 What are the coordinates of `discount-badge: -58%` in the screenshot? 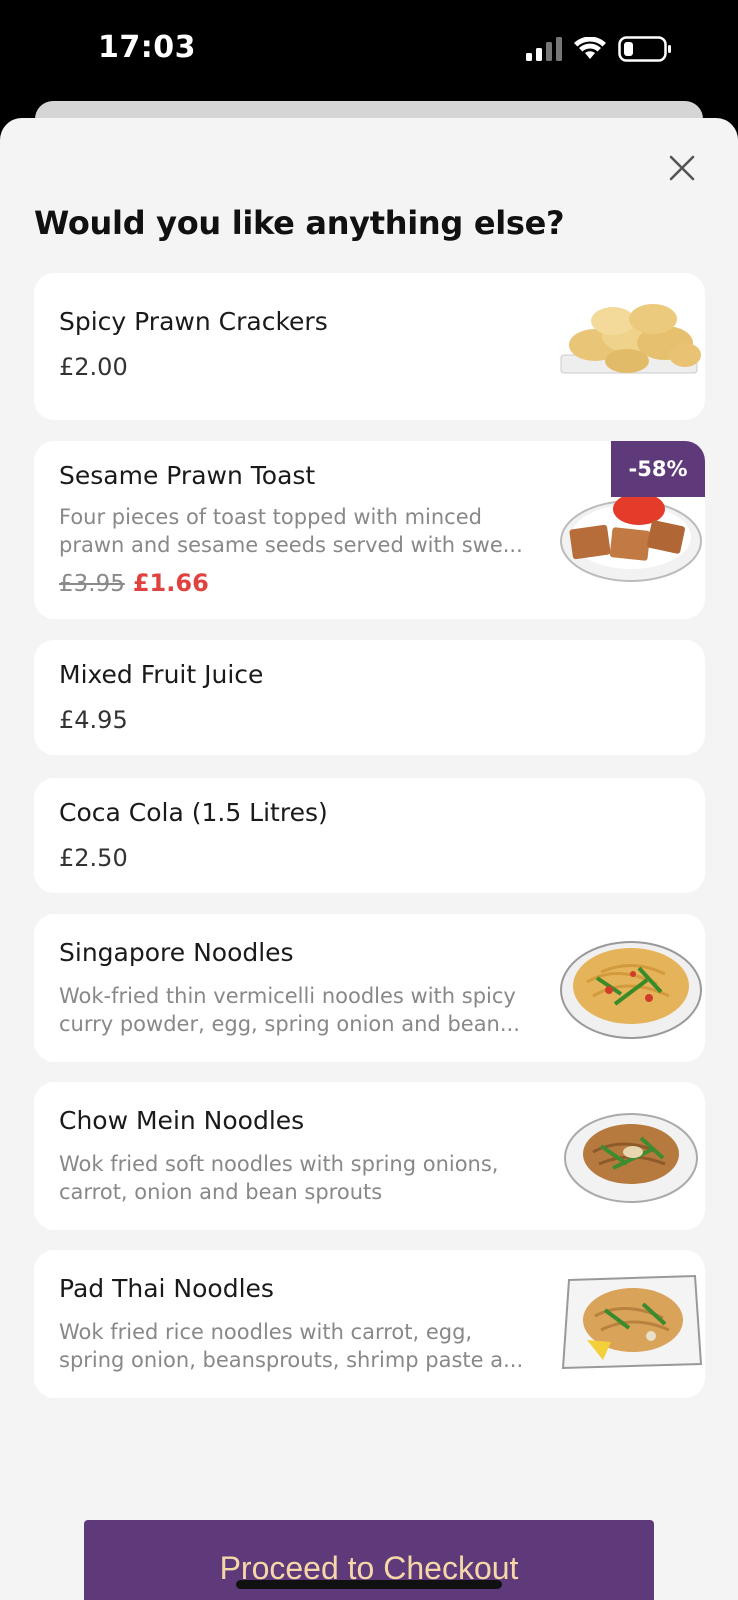 It's located at (658, 469).